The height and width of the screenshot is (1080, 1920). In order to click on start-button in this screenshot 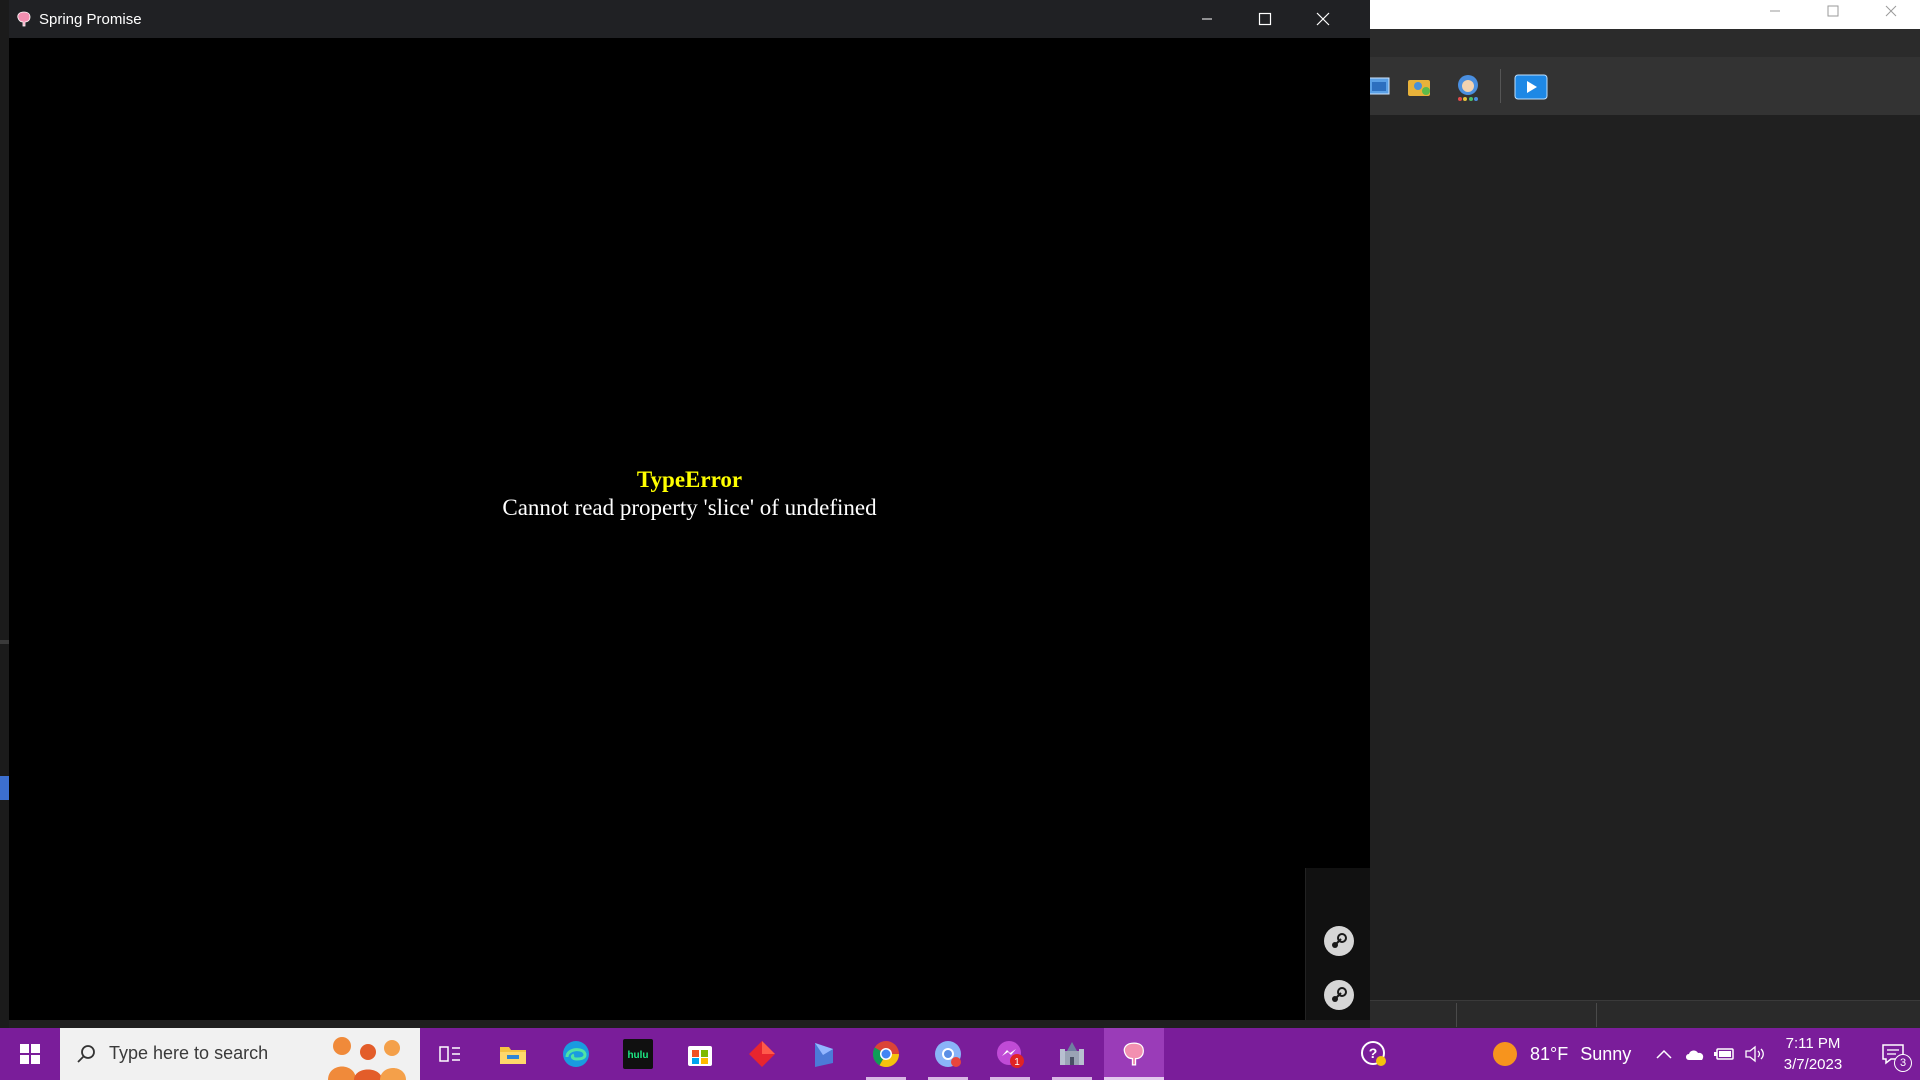, I will do `click(30, 1054)`.